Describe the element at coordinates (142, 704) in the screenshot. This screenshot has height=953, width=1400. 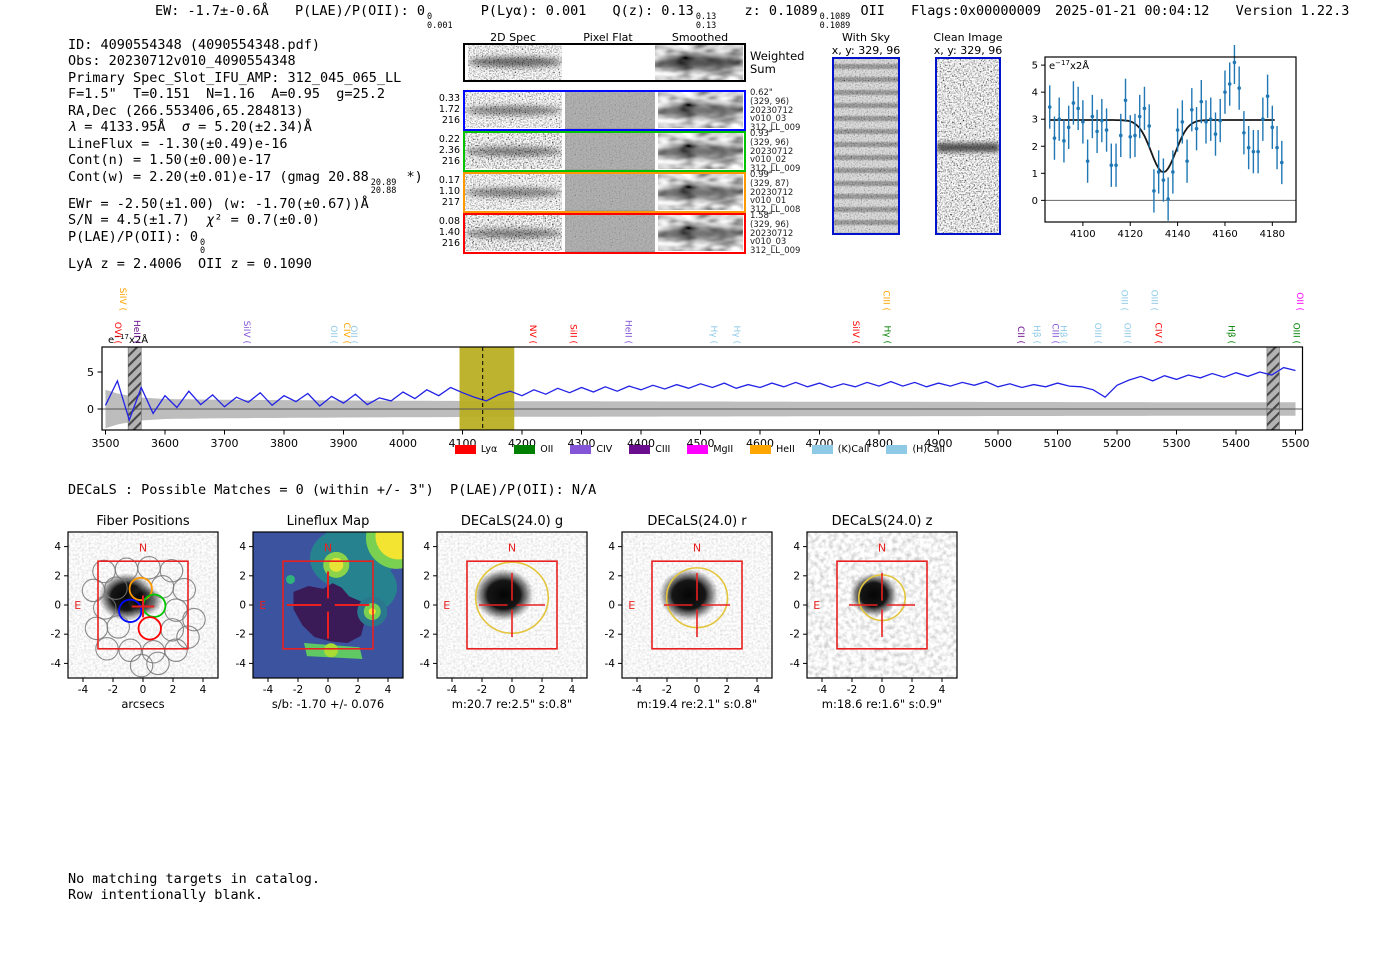
I see `cutout-xlabel: arcsecs` at that location.